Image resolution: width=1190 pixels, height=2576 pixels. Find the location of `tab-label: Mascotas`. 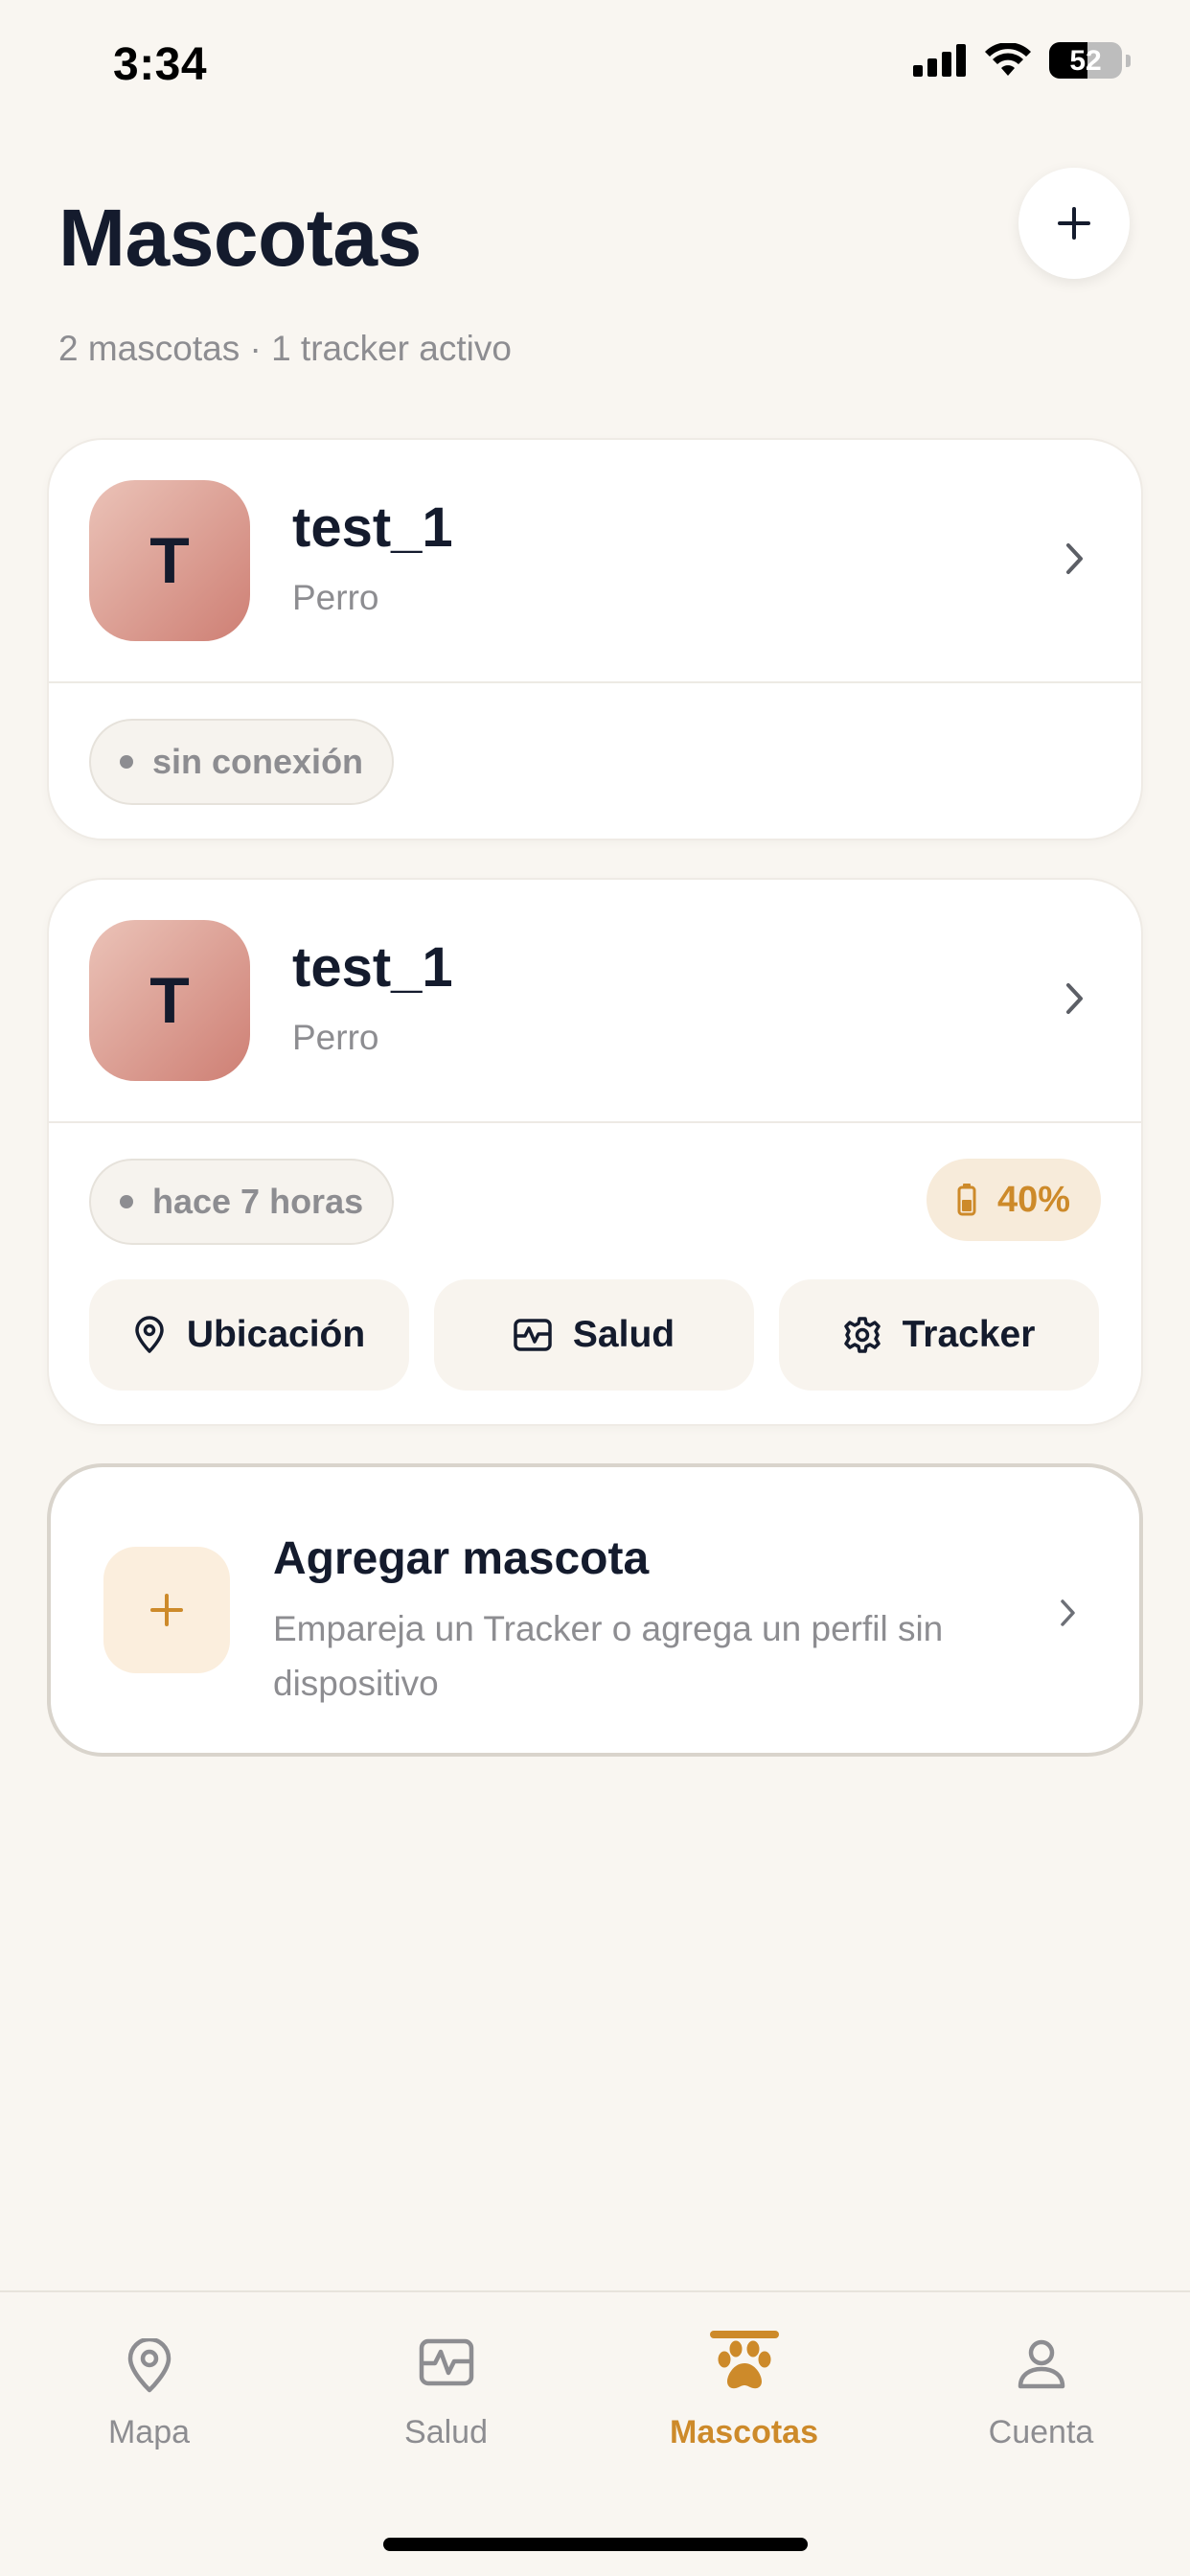

tab-label: Mascotas is located at coordinates (744, 2432).